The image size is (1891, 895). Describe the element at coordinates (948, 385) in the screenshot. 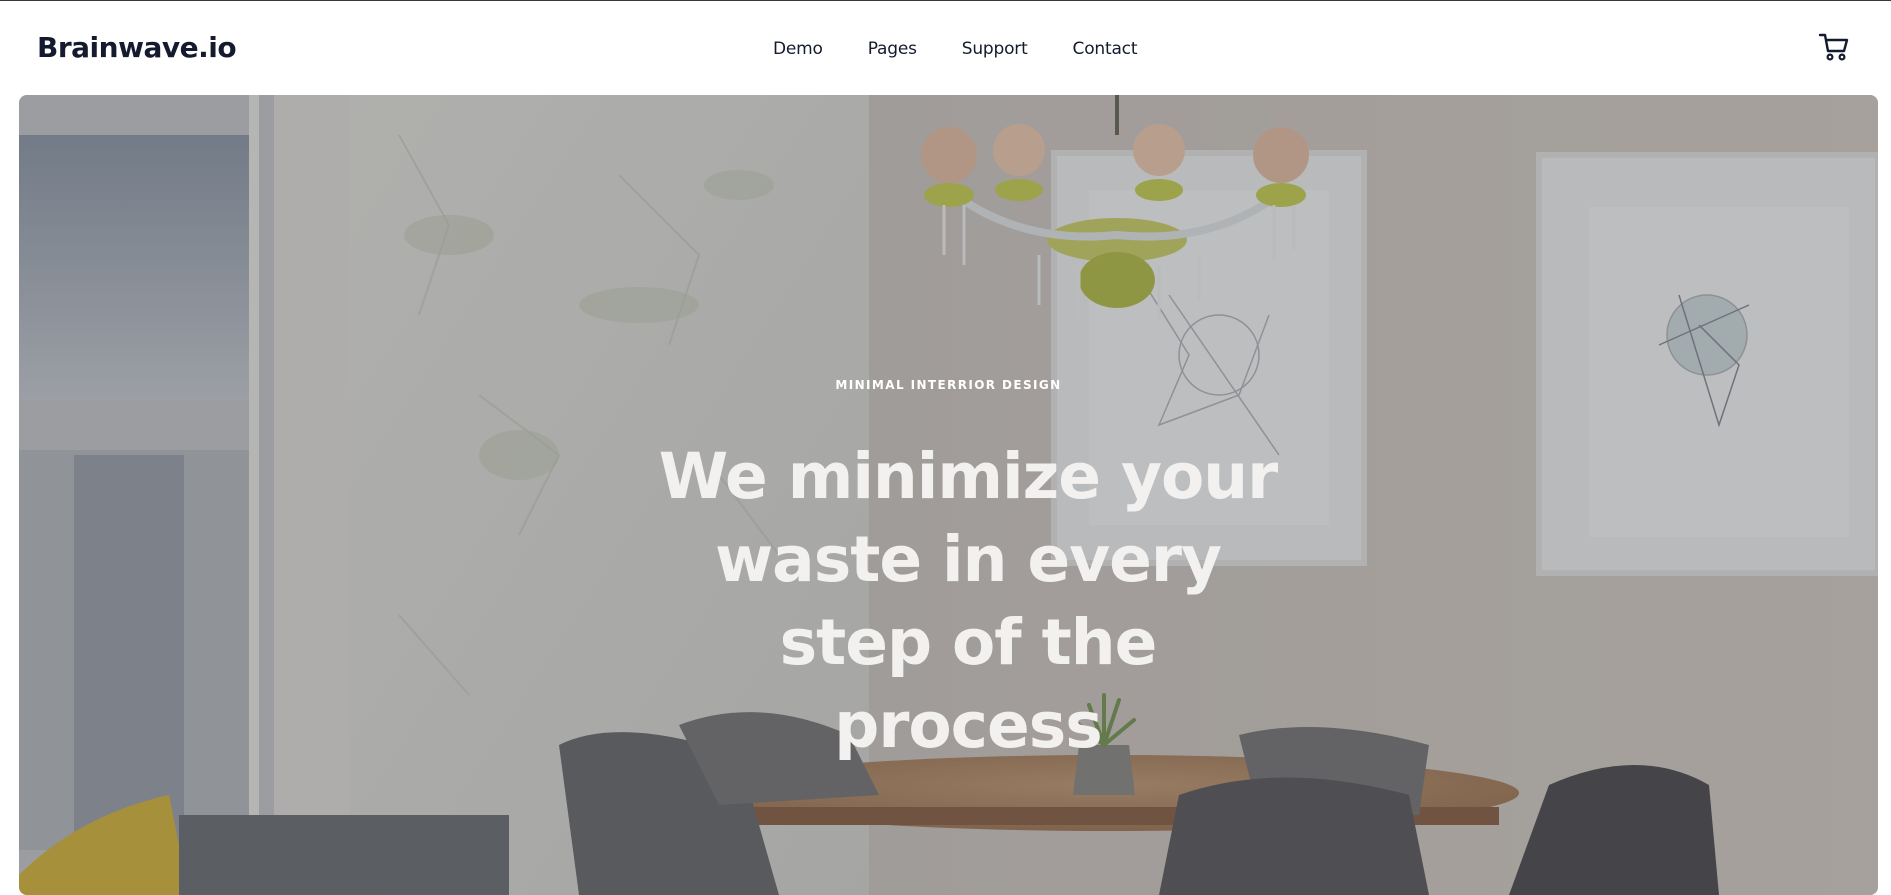

I see `hero-eyebrow: MINIMAL INTERRIOR DESIGN` at that location.